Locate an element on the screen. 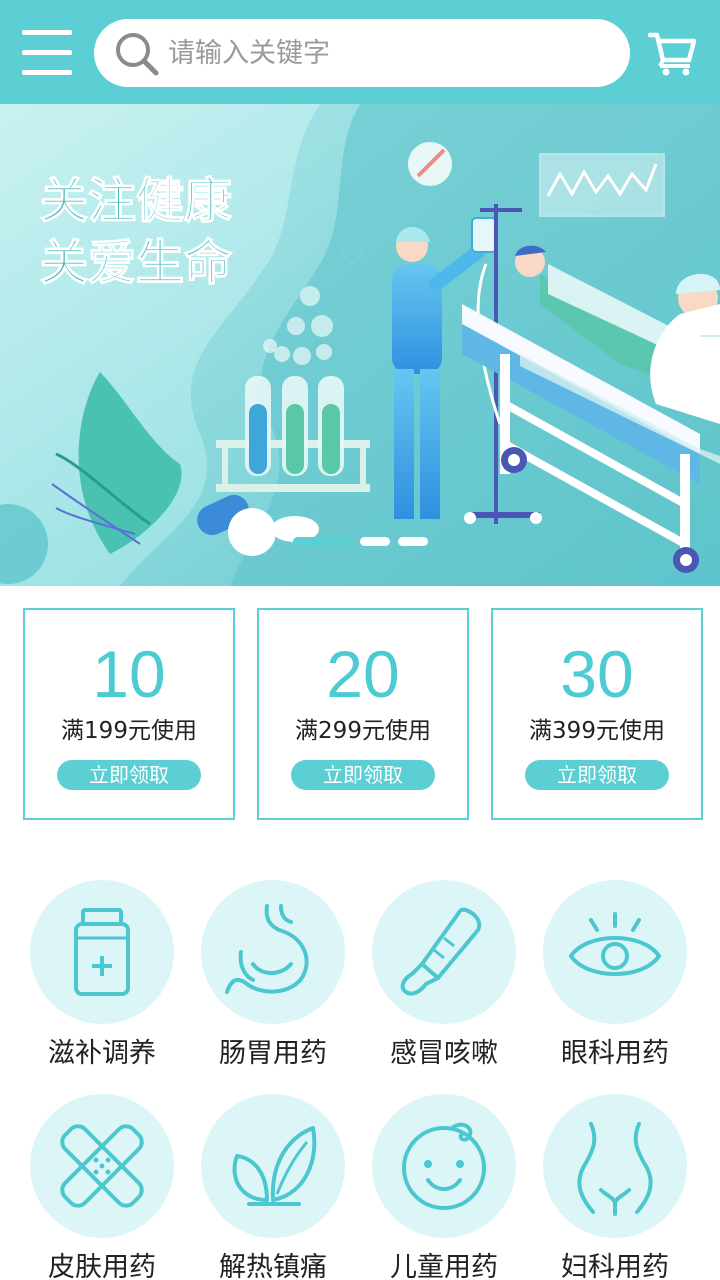 The height and width of the screenshot is (1280, 720). category-label: 感冒咳嗽 is located at coordinates (444, 1053).